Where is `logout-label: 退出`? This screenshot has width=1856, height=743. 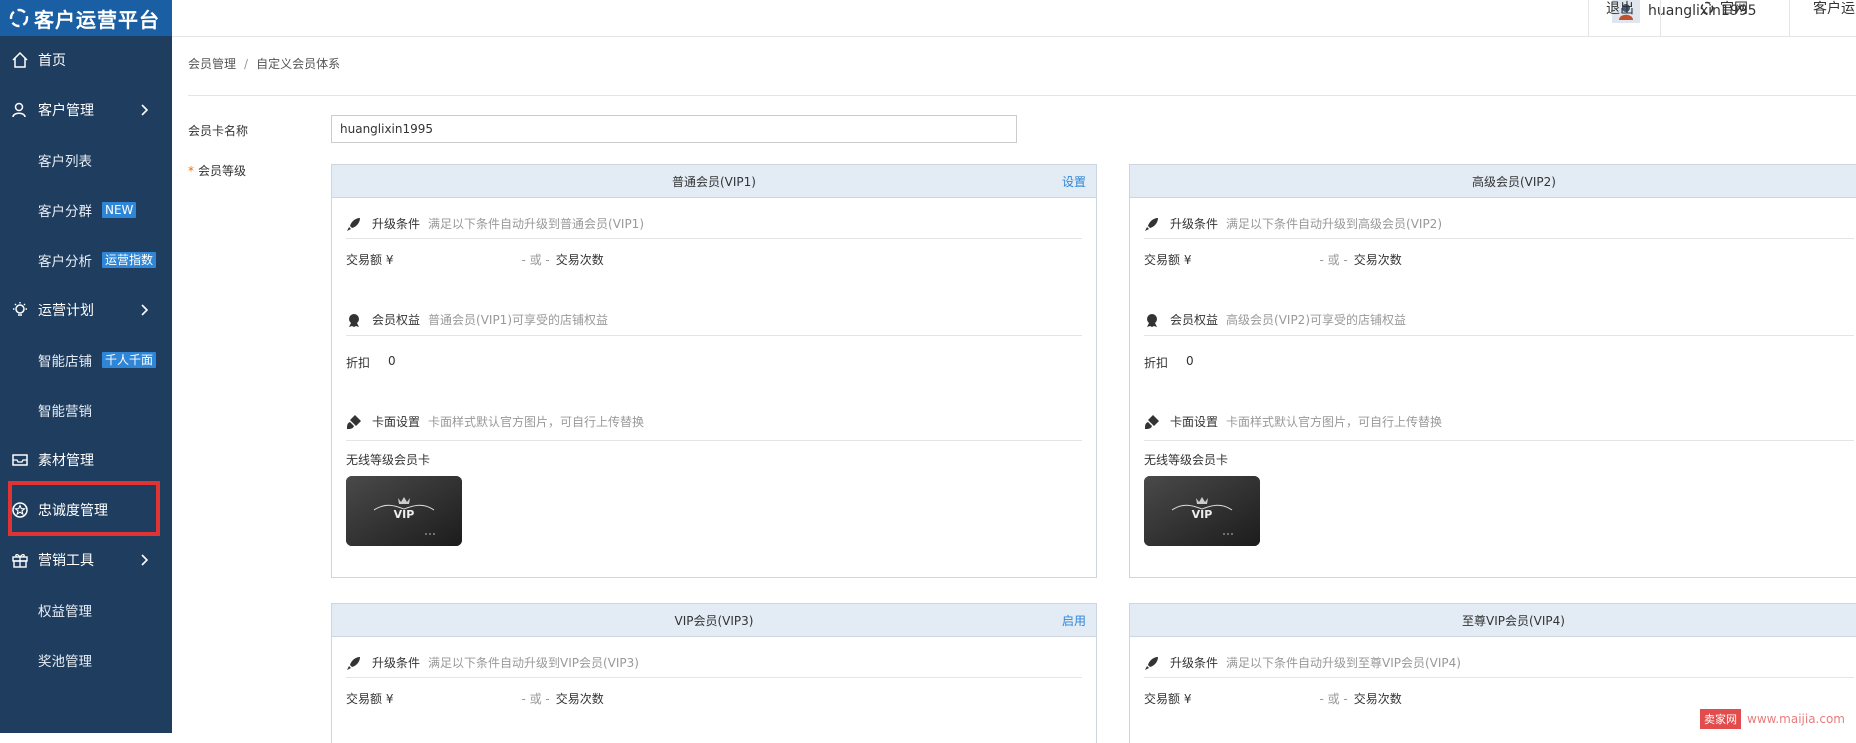 logout-label: 退出 is located at coordinates (1620, 9).